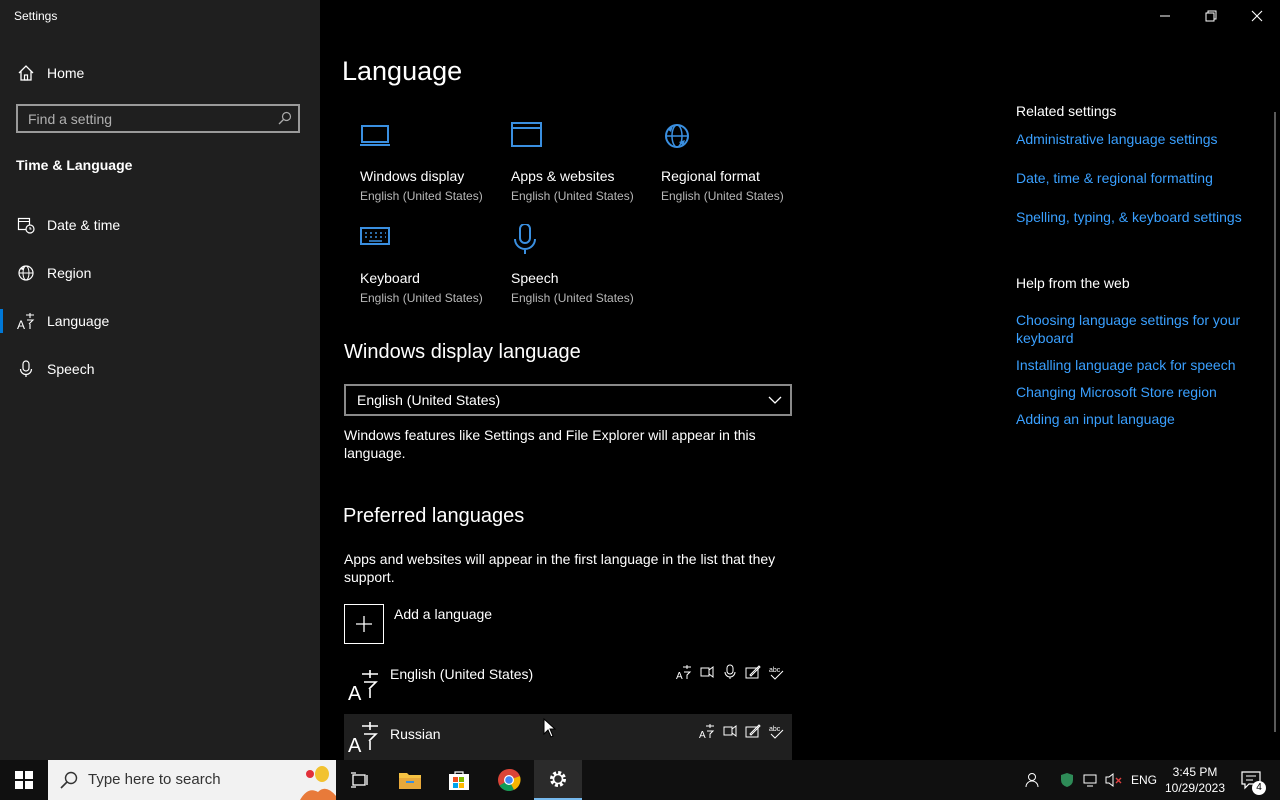  What do you see at coordinates (568, 400) in the screenshot?
I see `display-language-dropdown: English (United States)` at bounding box center [568, 400].